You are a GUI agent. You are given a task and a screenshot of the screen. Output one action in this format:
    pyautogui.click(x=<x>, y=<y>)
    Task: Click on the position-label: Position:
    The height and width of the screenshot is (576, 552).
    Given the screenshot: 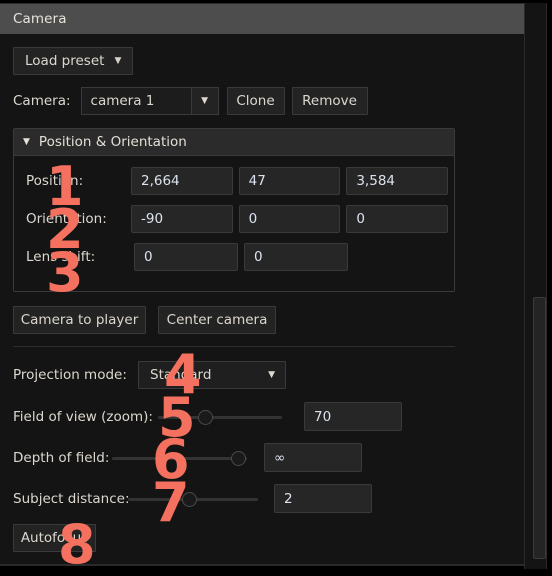 What is the action you would take?
    pyautogui.click(x=55, y=181)
    